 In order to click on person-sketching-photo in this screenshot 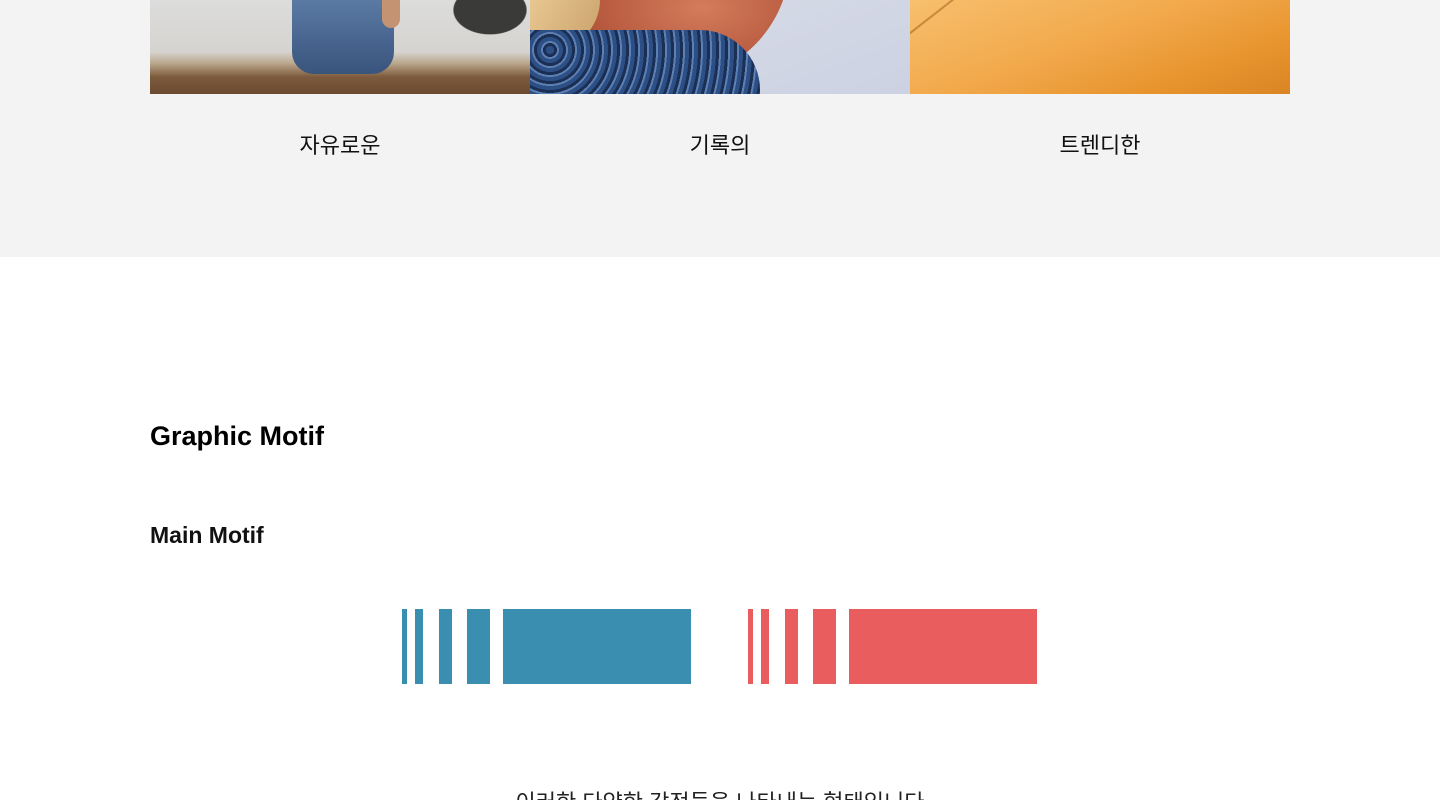, I will do `click(720, 47)`.